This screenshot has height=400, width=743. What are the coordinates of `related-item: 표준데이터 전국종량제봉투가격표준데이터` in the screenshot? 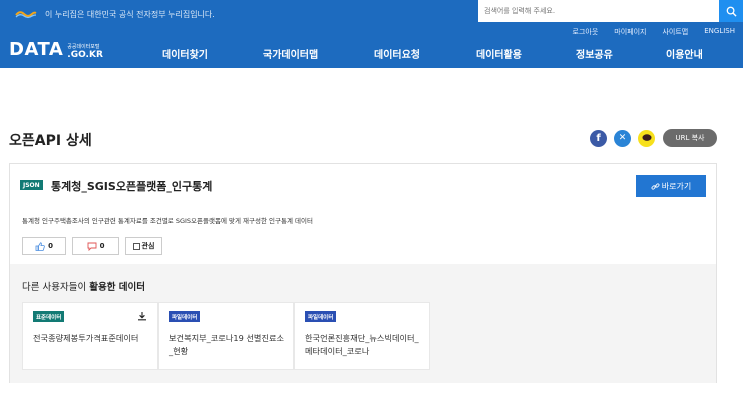 It's located at (90, 336).